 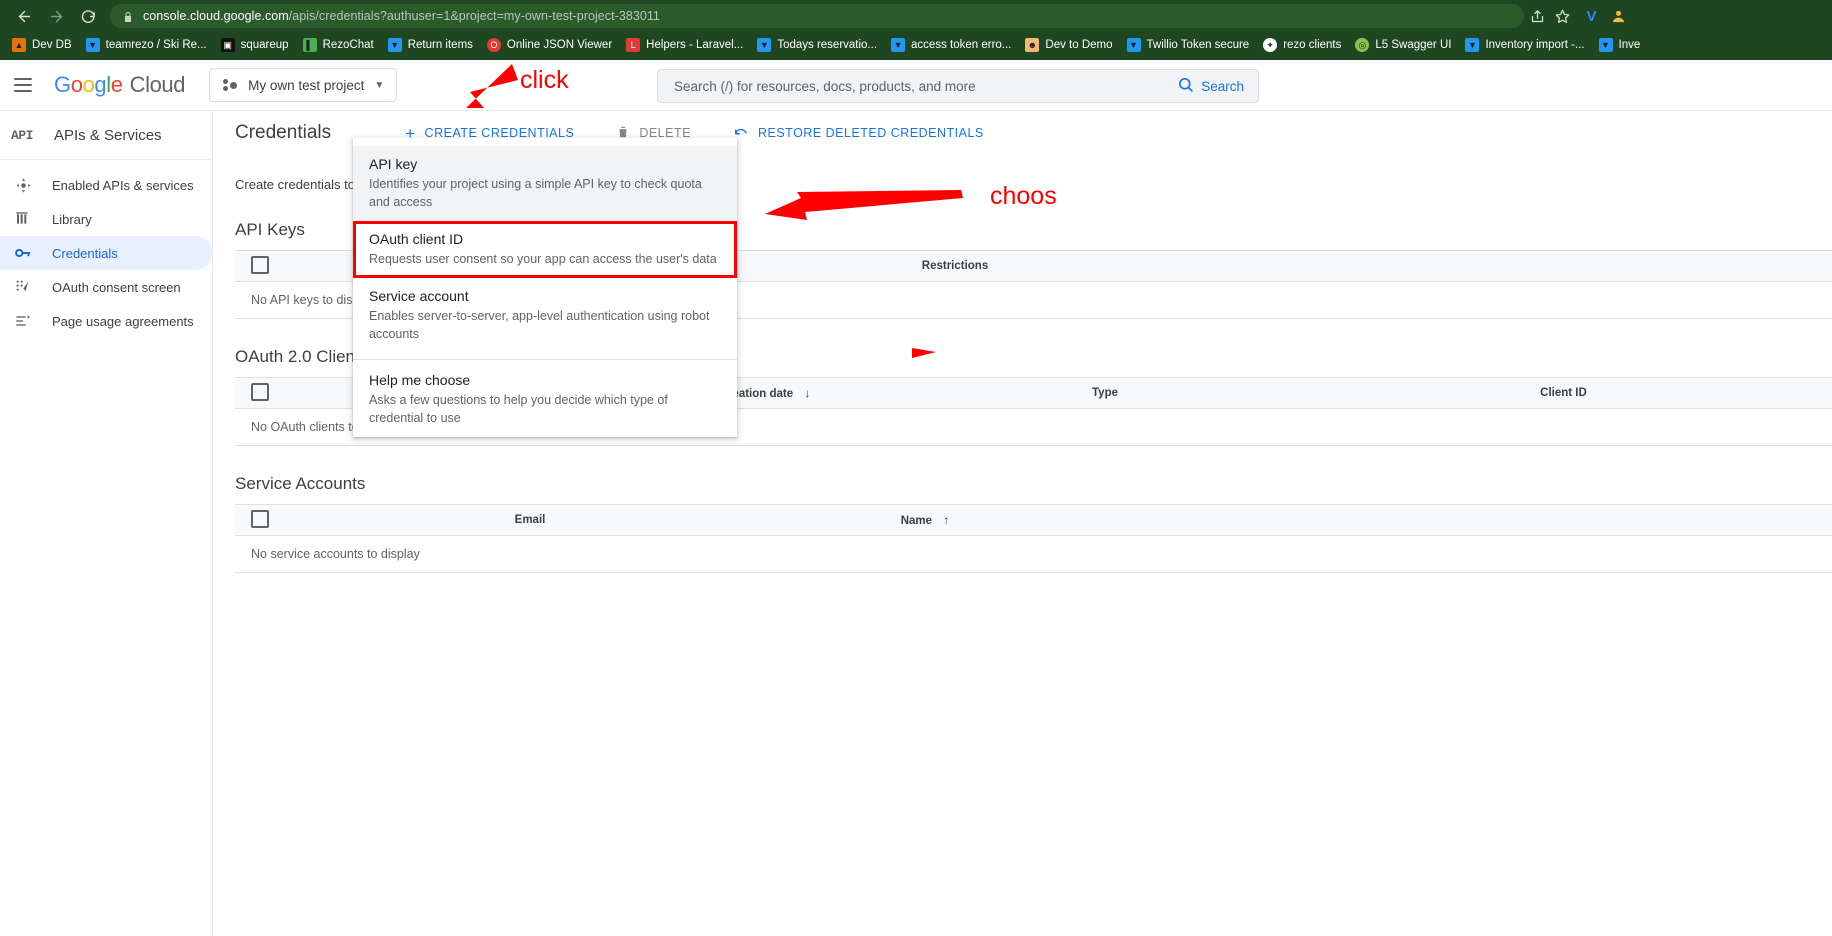 I want to click on sidebar-item-oauth-consent-screen: OAuth consent screen, so click(x=106, y=287).